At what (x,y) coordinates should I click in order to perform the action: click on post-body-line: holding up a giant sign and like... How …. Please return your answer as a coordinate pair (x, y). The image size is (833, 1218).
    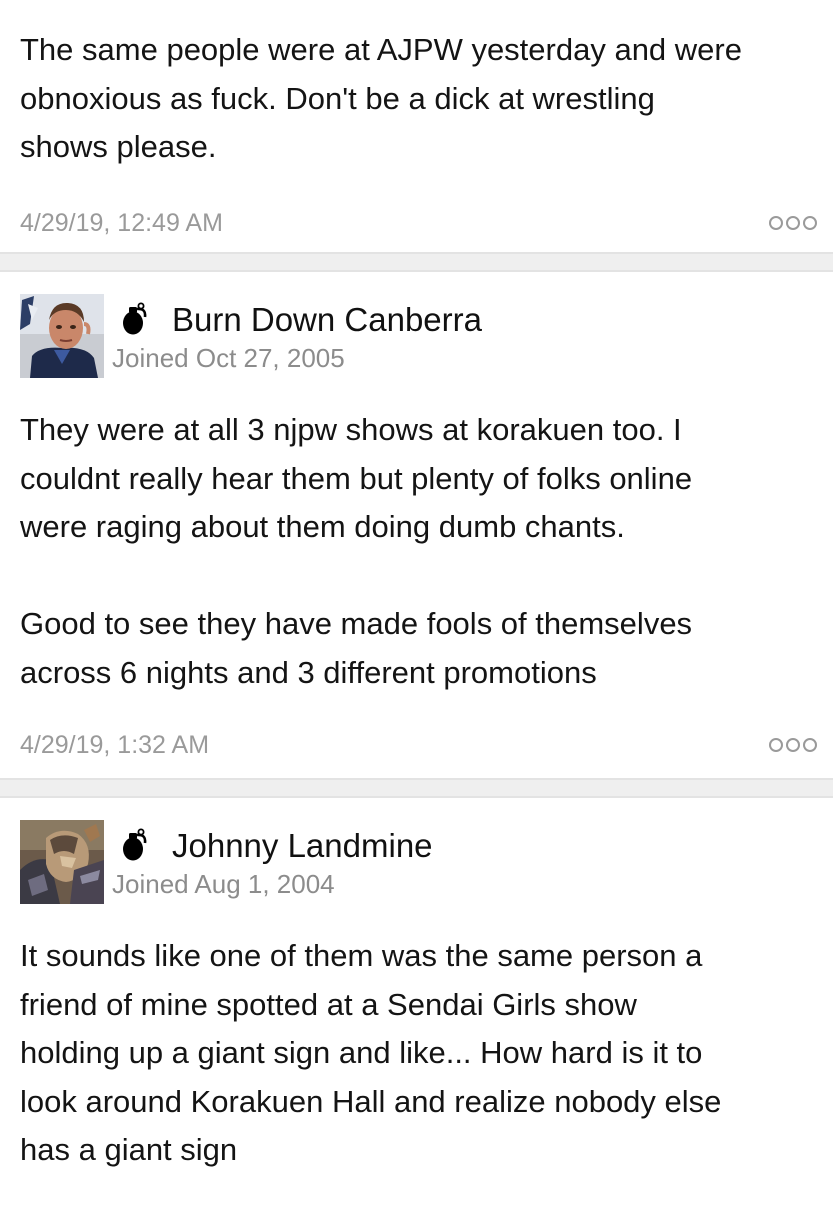
    Looking at the image, I should click on (361, 1052).